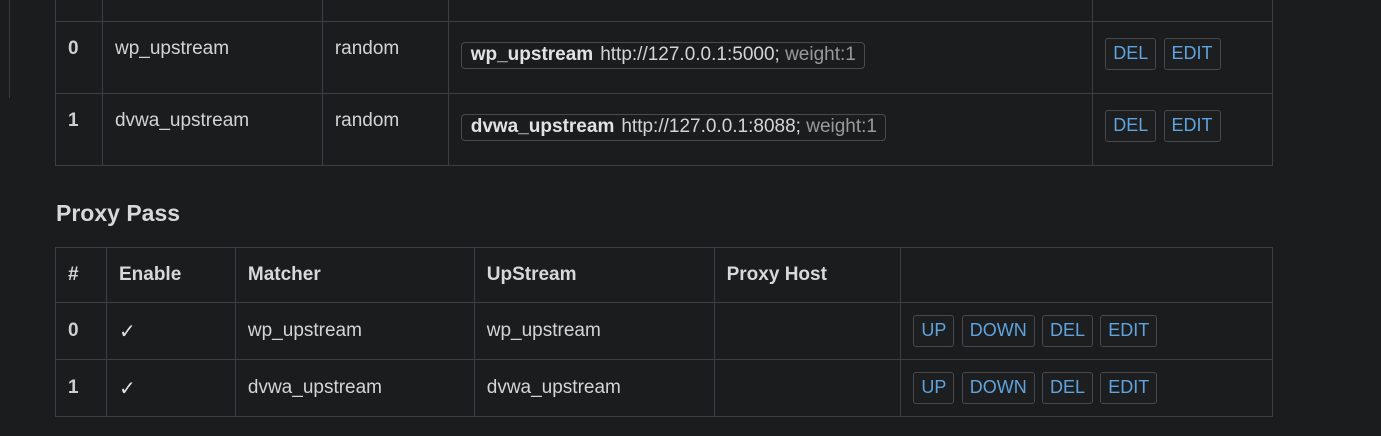 This screenshot has height=436, width=1381. Describe the element at coordinates (594, 331) in the screenshot. I see `proxy-upstream: wp_upstream` at that location.